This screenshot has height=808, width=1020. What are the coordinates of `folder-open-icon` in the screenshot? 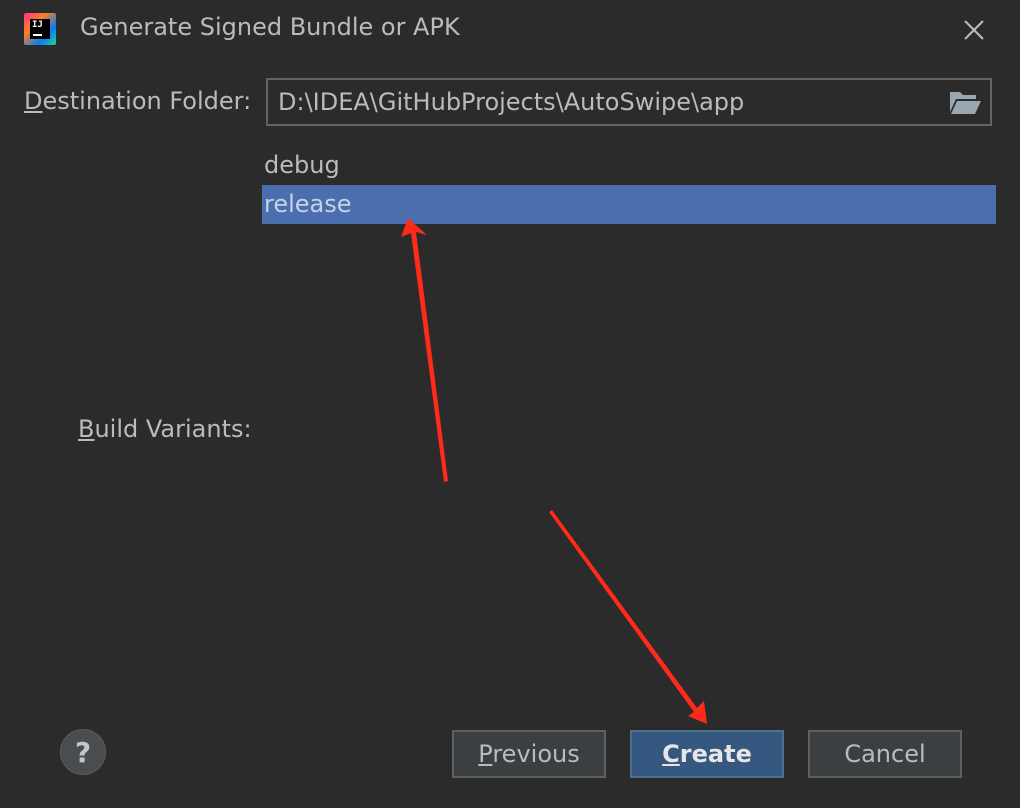 It's located at (965, 103).